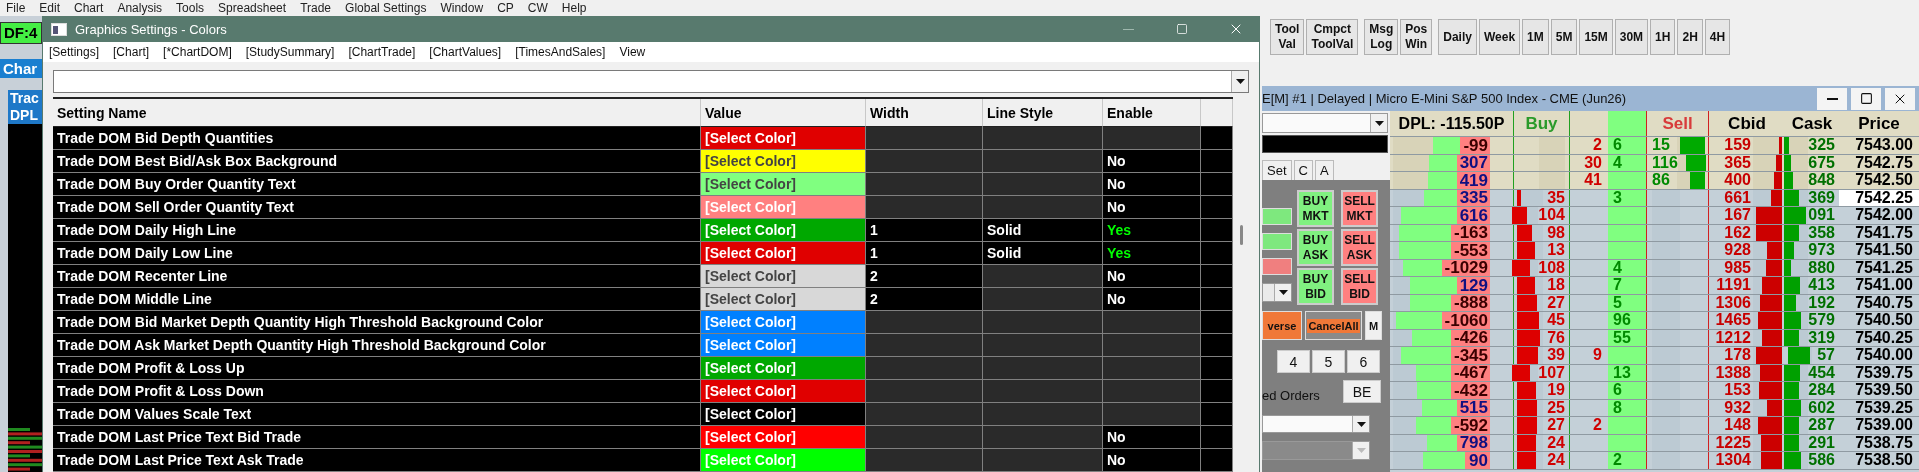 This screenshot has height=472, width=1919. I want to click on menu-item: Trade, so click(316, 8).